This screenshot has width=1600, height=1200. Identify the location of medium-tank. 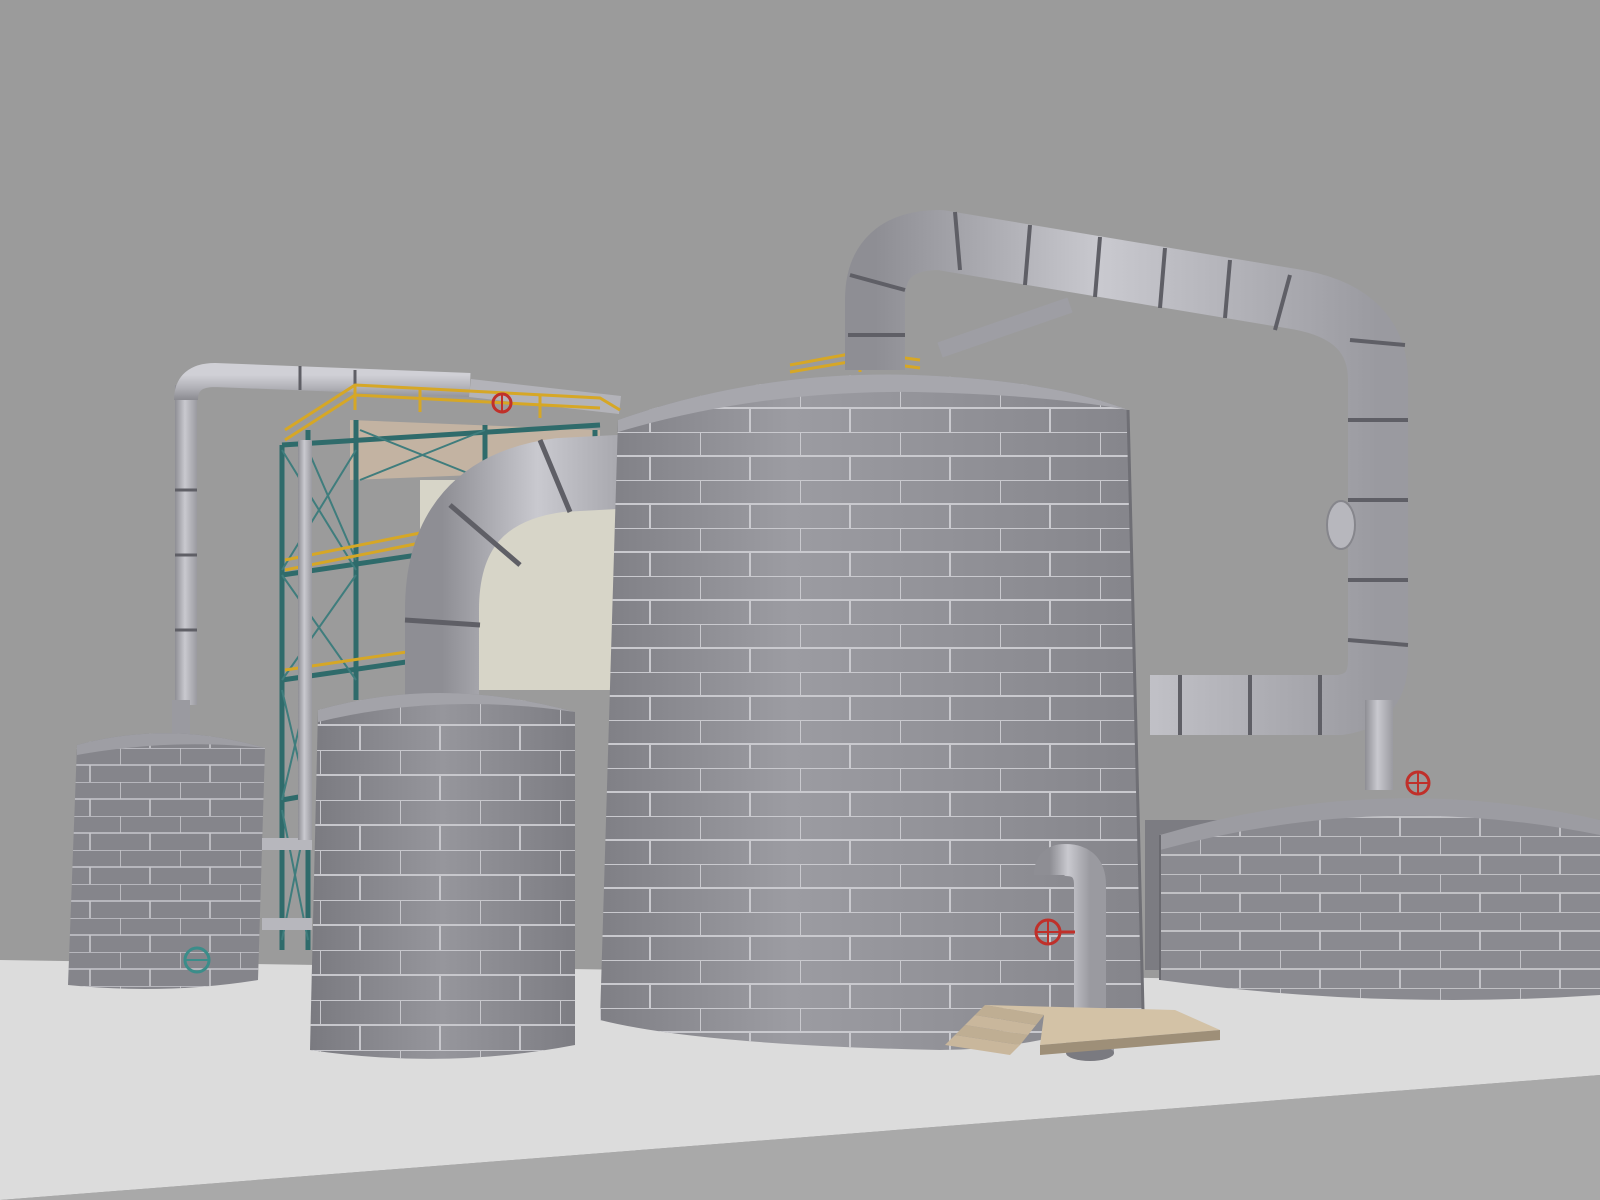
(442, 875).